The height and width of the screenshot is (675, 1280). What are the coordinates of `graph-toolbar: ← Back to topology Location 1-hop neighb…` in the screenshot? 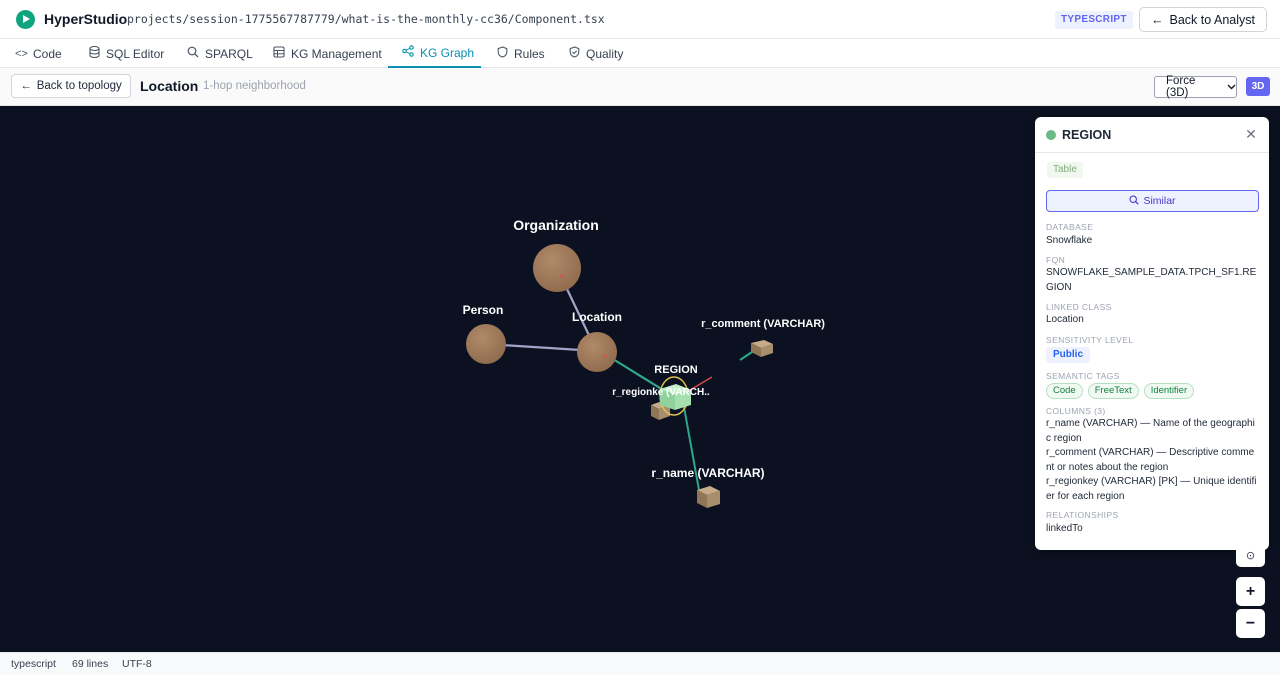 It's located at (640, 87).